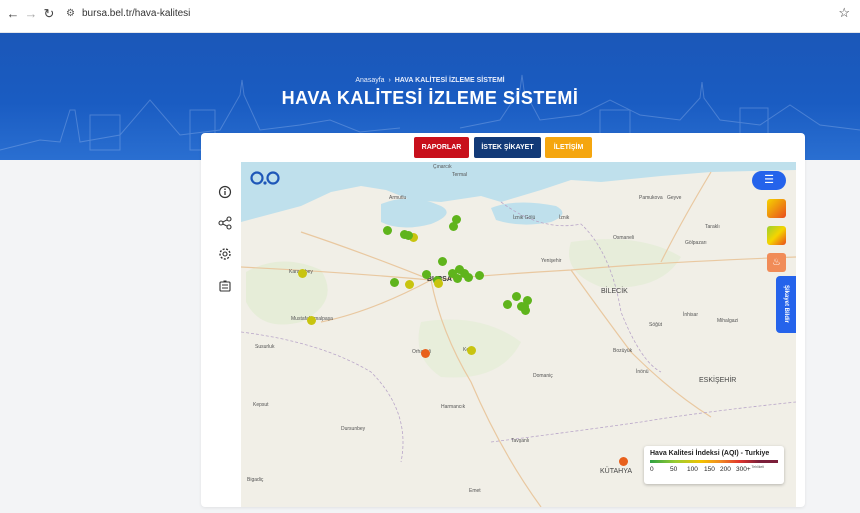 Image resolution: width=860 pixels, height=513 pixels. What do you see at coordinates (225, 193) in the screenshot?
I see `info-icon` at bounding box center [225, 193].